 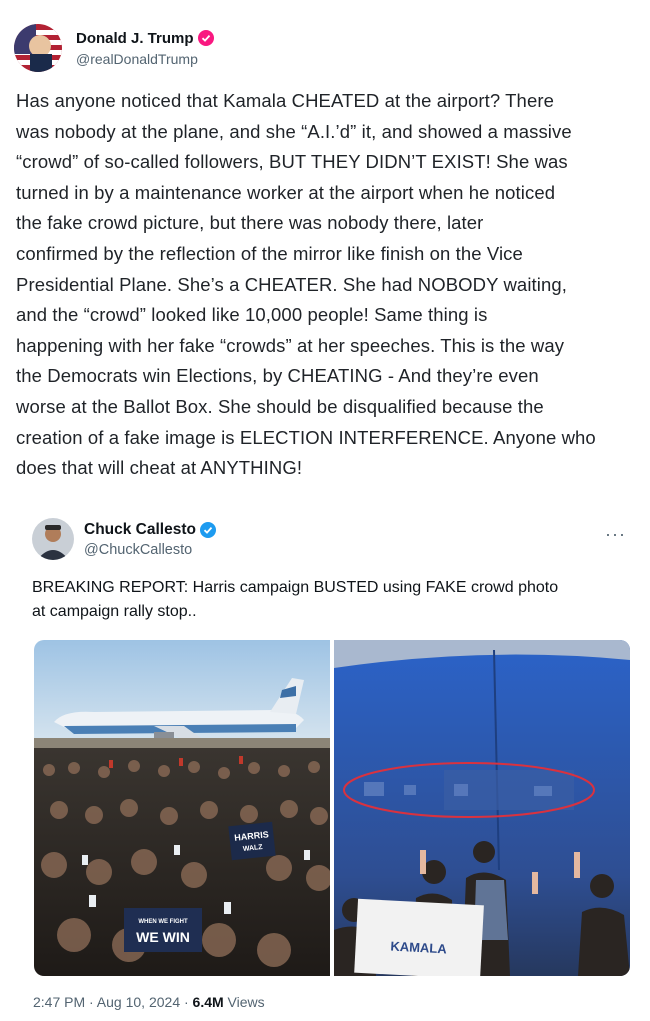 What do you see at coordinates (159, 468) in the screenshot?
I see `tweet-line: does that will cheat at ANYTHING!` at bounding box center [159, 468].